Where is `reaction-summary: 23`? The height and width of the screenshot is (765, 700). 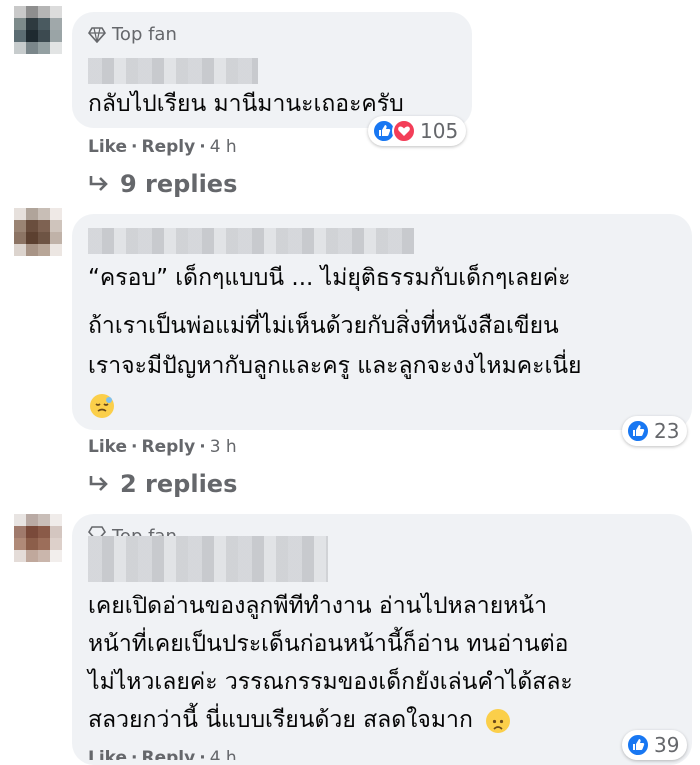 reaction-summary: 23 is located at coordinates (655, 431).